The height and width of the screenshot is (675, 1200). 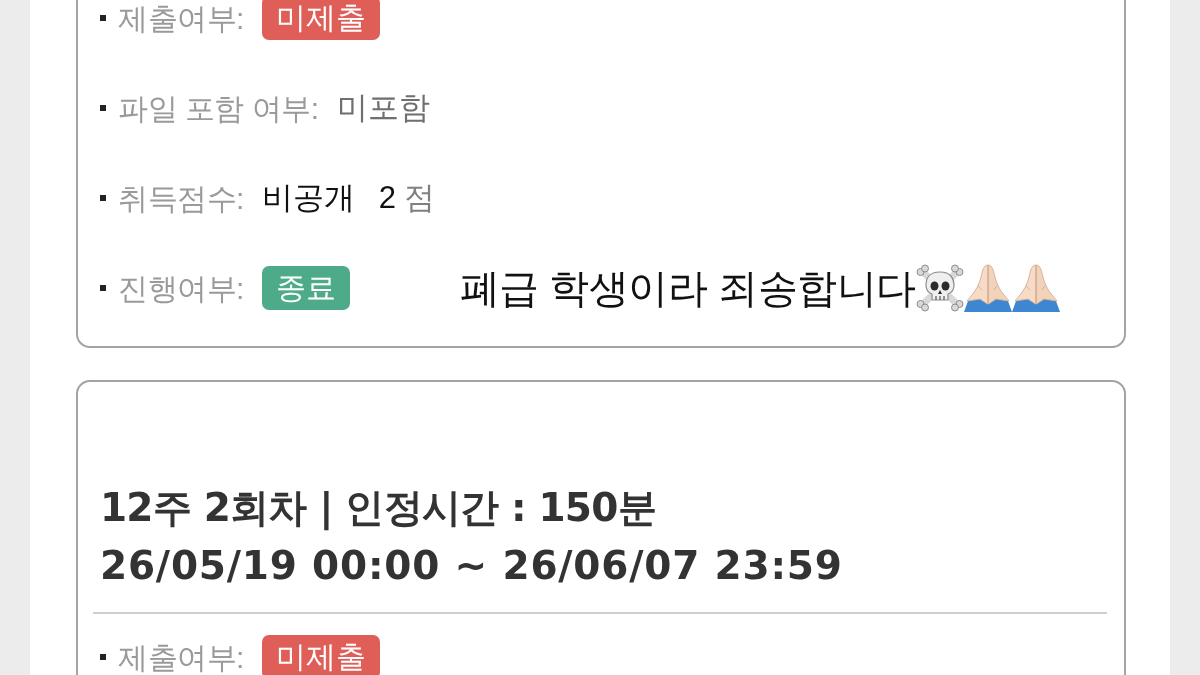 What do you see at coordinates (181, 198) in the screenshot?
I see `field-label: 취득점수:` at bounding box center [181, 198].